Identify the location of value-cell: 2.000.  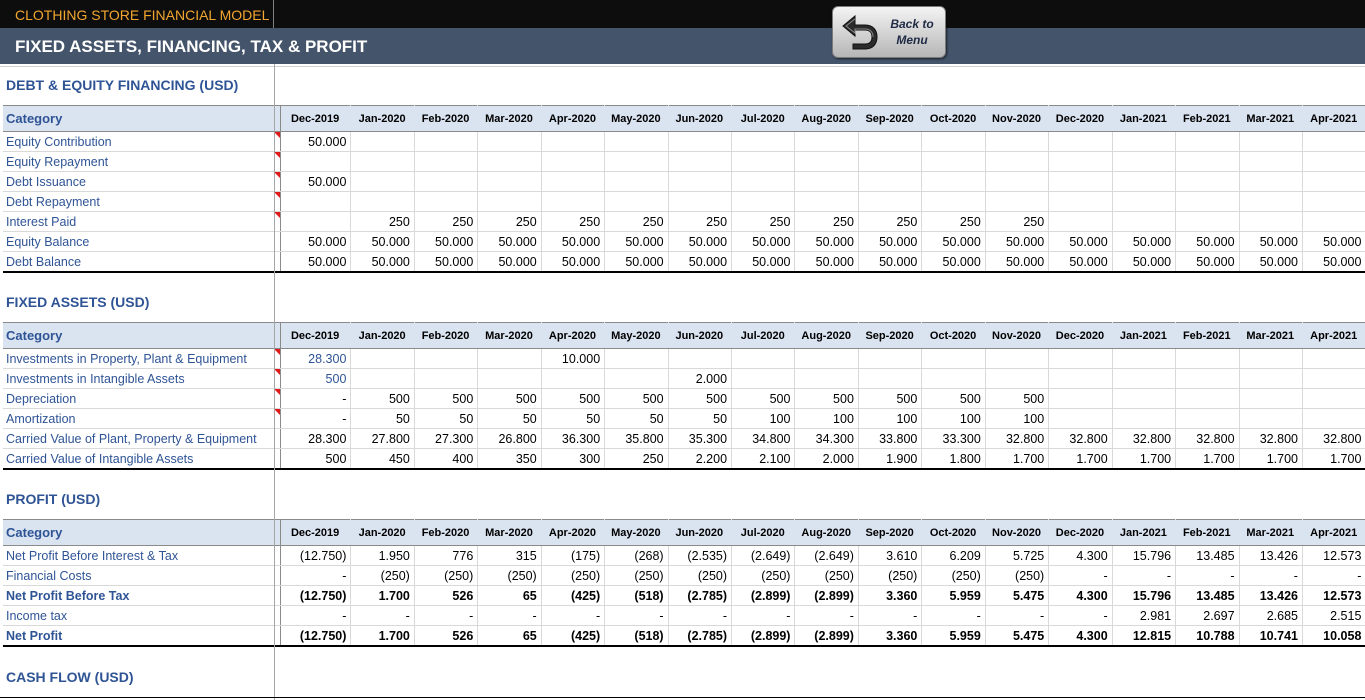
(700, 378).